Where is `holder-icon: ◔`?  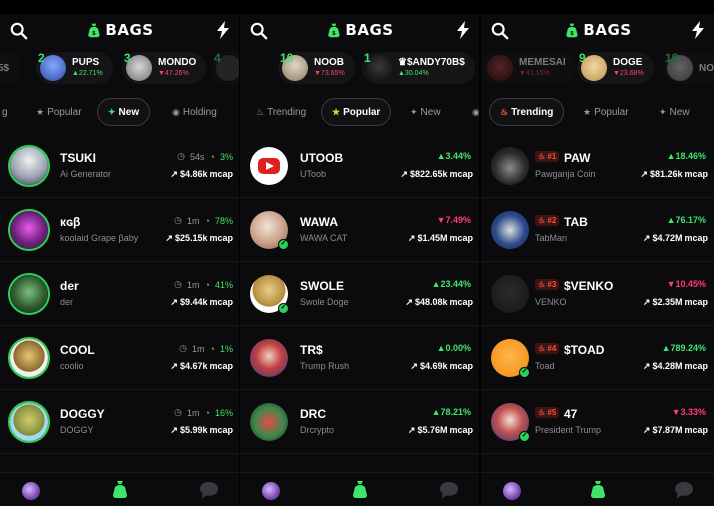
holder-icon: ◔ is located at coordinates (212, 156).